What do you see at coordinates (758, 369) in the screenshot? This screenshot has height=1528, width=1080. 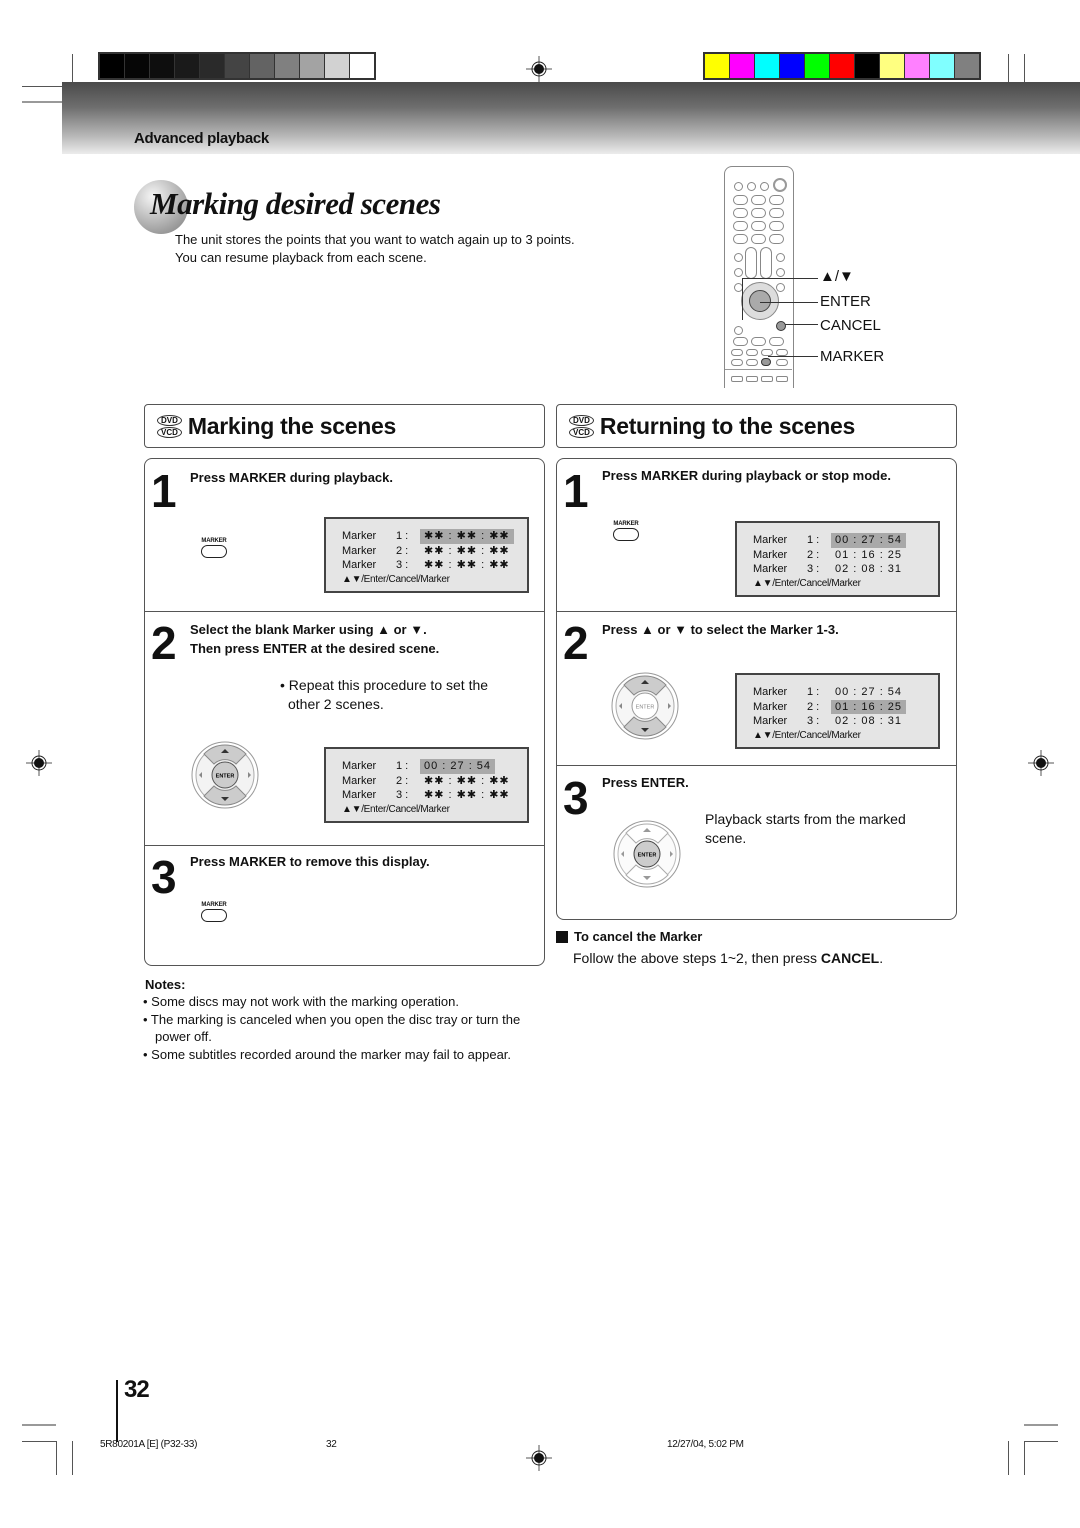 I see `remote-divider` at bounding box center [758, 369].